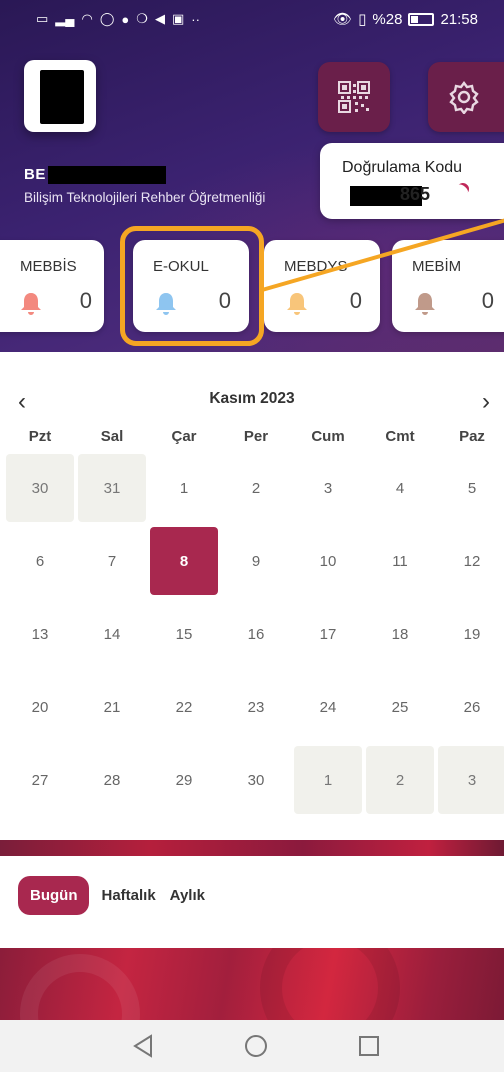 This screenshot has width=504, height=1072. Describe the element at coordinates (470, 488) in the screenshot. I see `calendar-day: 5` at that location.